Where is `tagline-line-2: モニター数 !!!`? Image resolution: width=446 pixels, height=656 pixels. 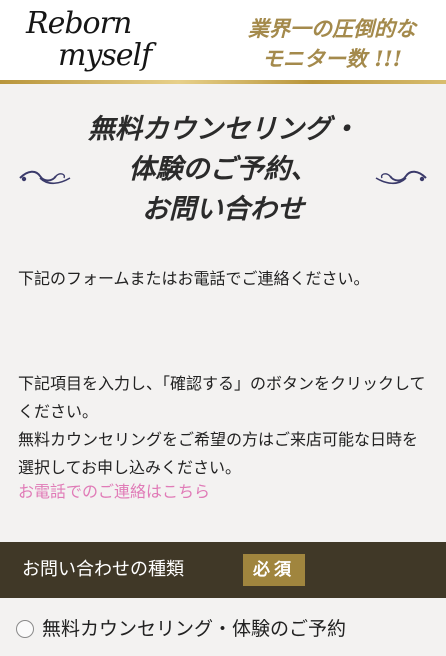
tagline-line-2: モニター数 !!! is located at coordinates (332, 58).